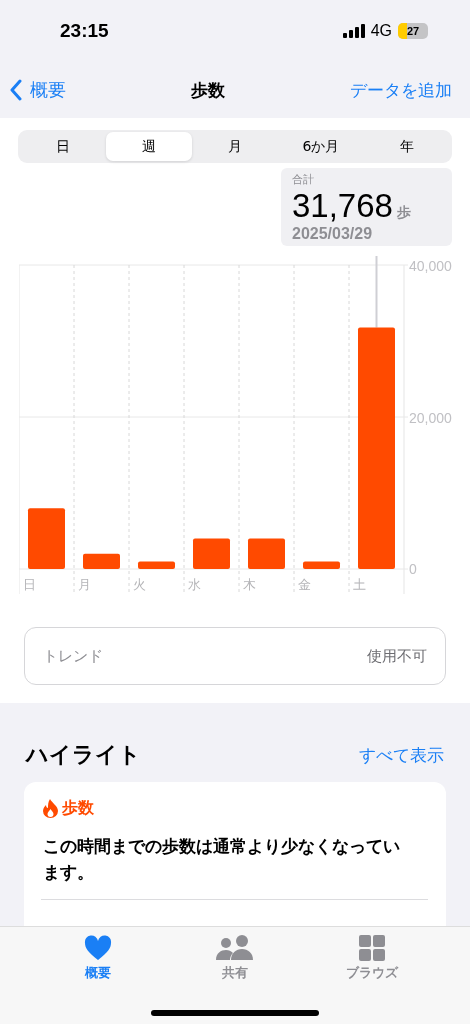 The image size is (470, 1024). What do you see at coordinates (84, 584) in the screenshot?
I see `axis-label: 月` at bounding box center [84, 584].